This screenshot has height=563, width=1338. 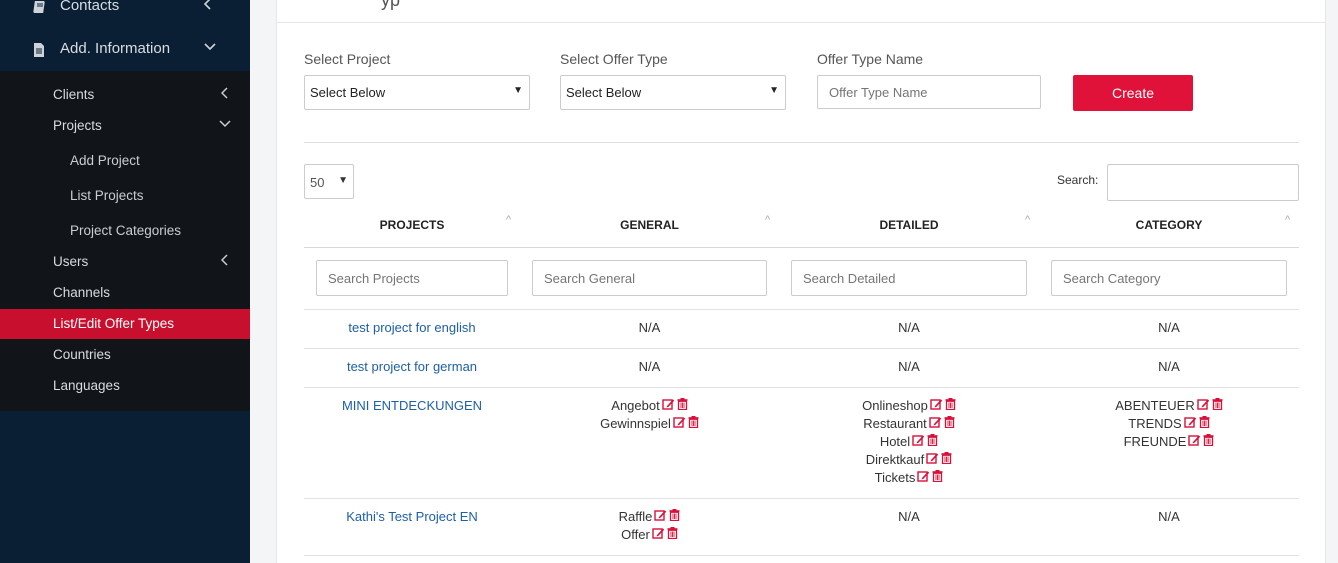 I want to click on sidebar-item-list-projects: List Projects, so click(x=125, y=196).